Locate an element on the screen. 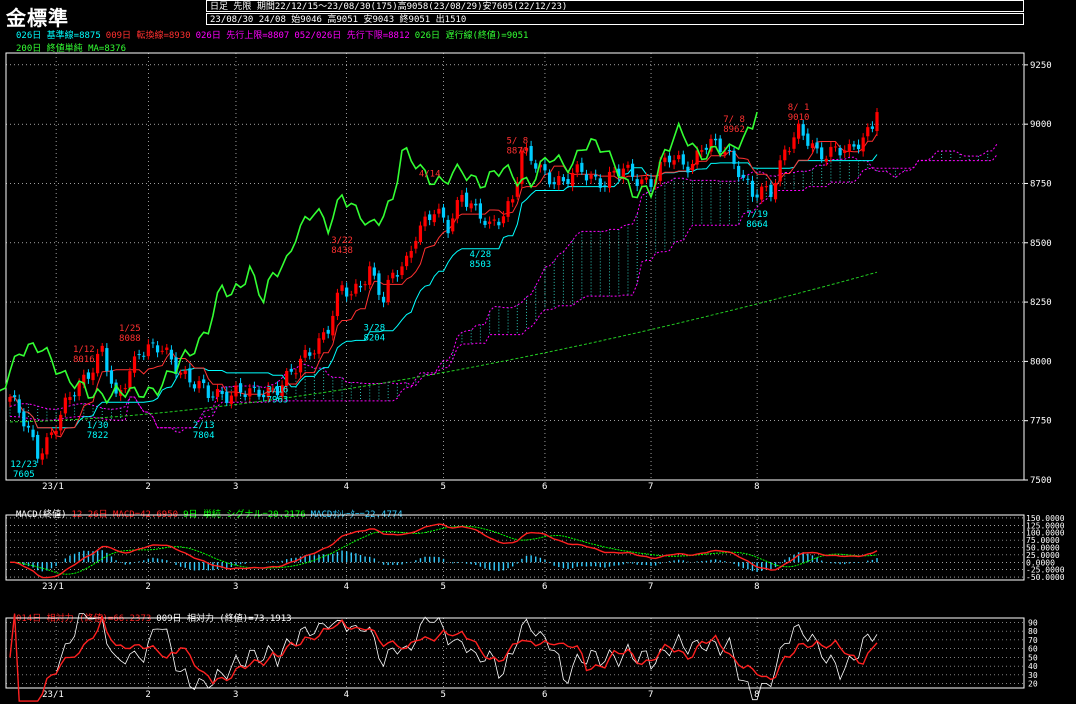 The height and width of the screenshot is (704, 1076). y-tick-label-price: 9250 is located at coordinates (1041, 66).